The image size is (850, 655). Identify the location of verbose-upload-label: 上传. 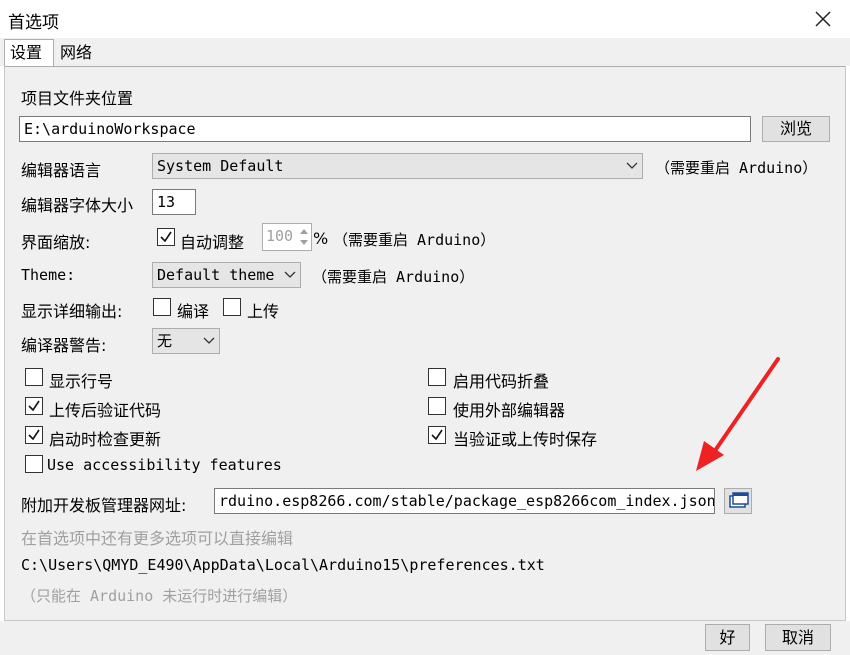
(263, 311).